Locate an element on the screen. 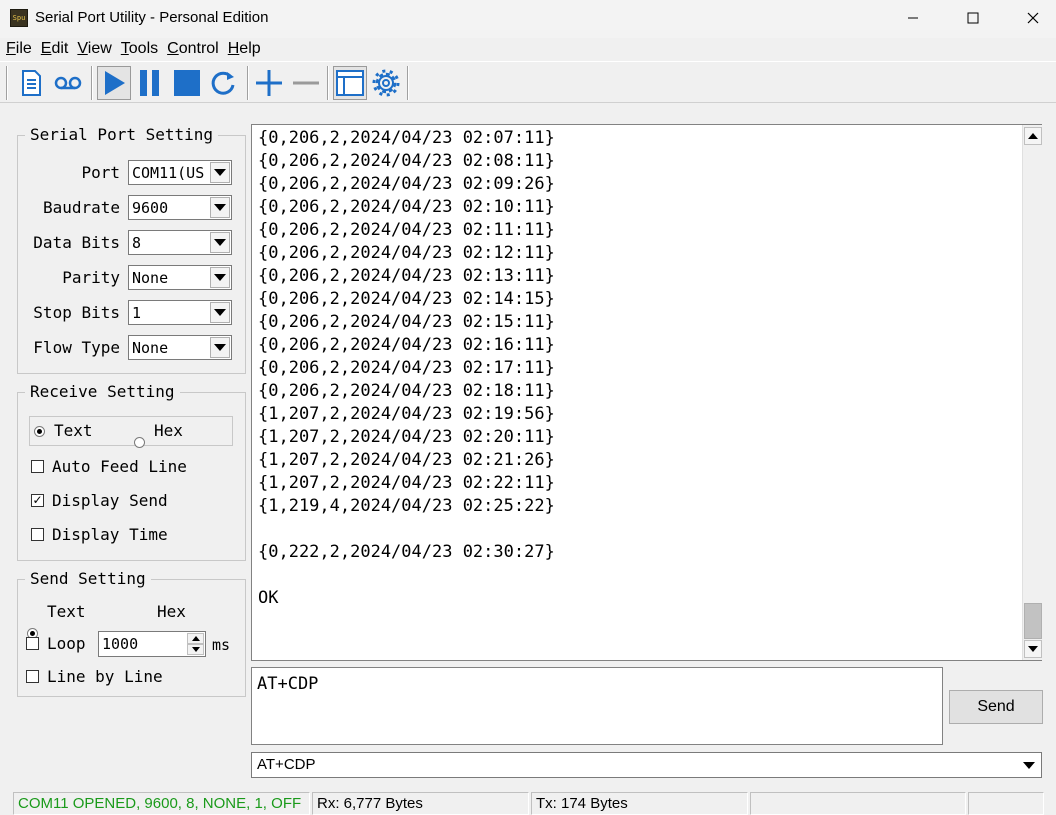 This screenshot has width=1056, height=815. cassette-icon is located at coordinates (68, 83).